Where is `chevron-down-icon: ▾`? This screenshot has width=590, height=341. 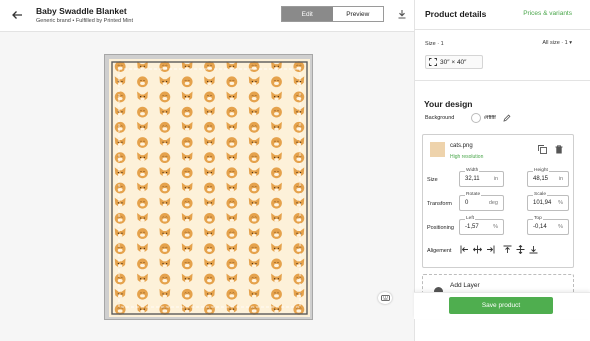
chevron-down-icon: ▾ is located at coordinates (570, 43).